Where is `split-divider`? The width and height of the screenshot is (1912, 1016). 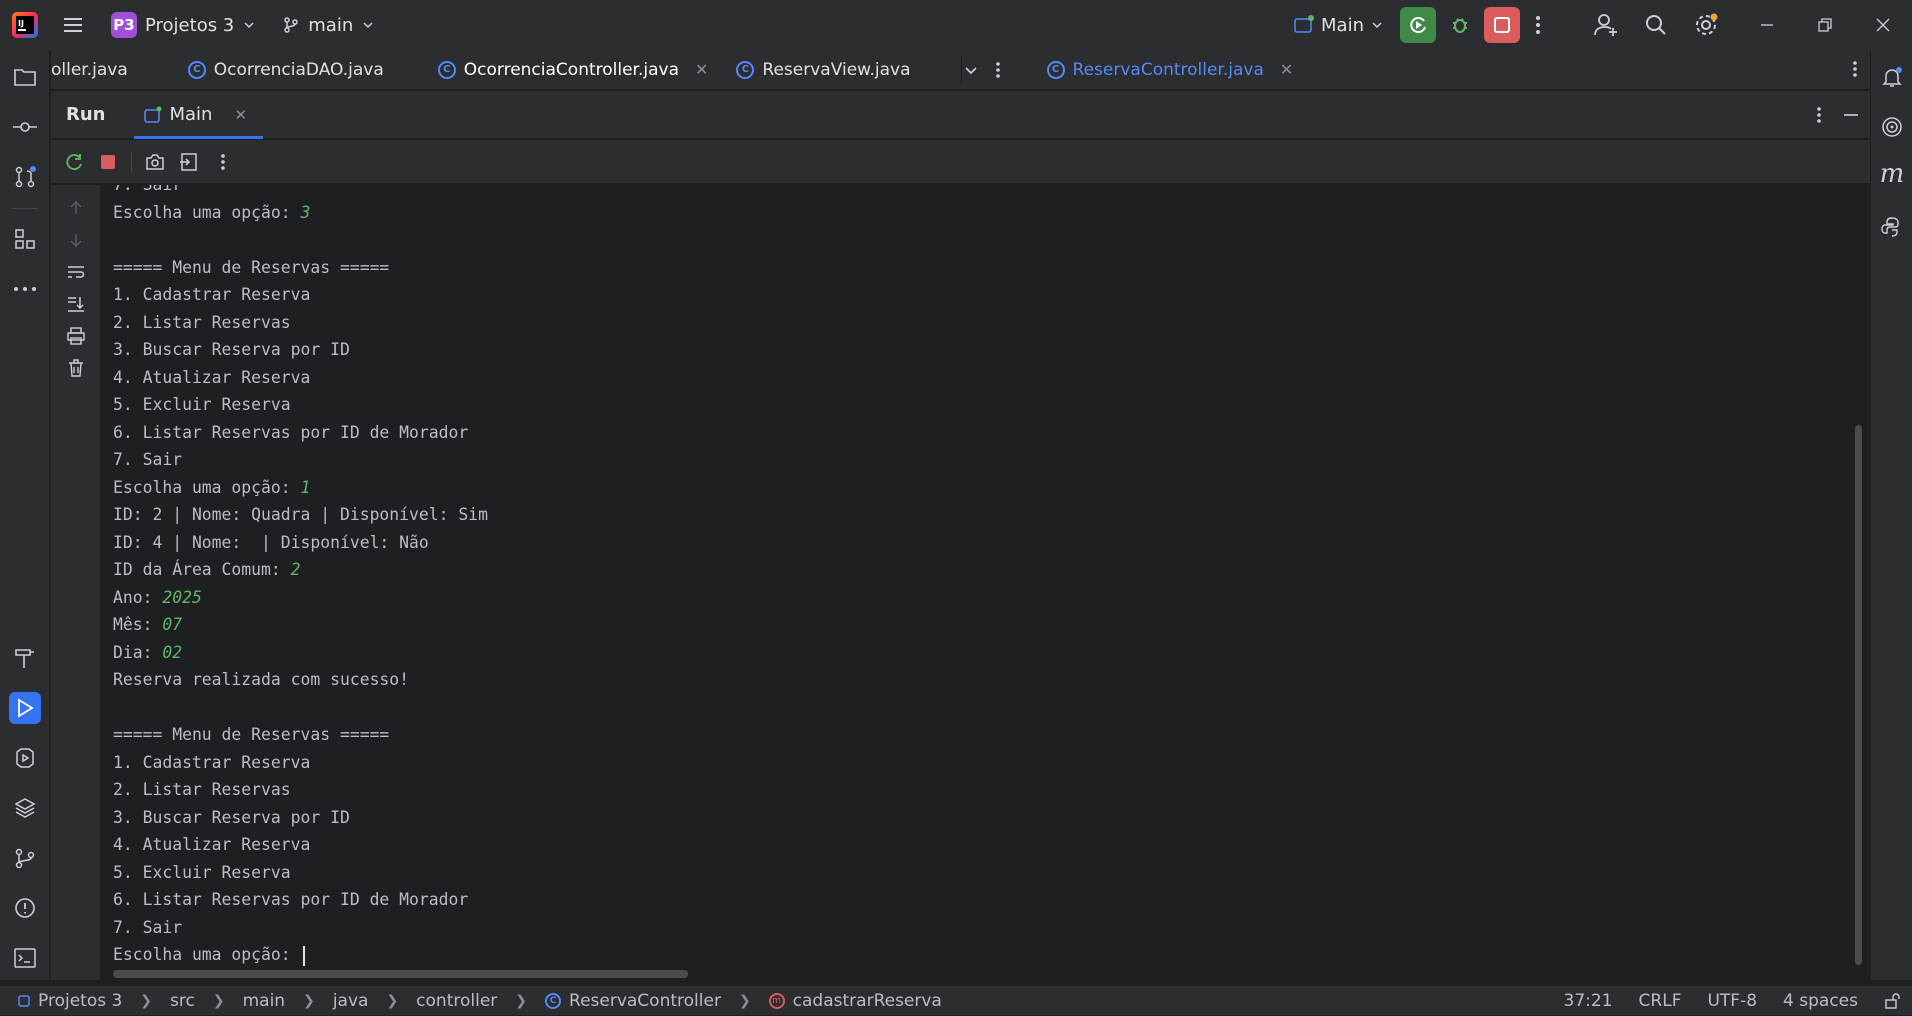 split-divider is located at coordinates (961, 70).